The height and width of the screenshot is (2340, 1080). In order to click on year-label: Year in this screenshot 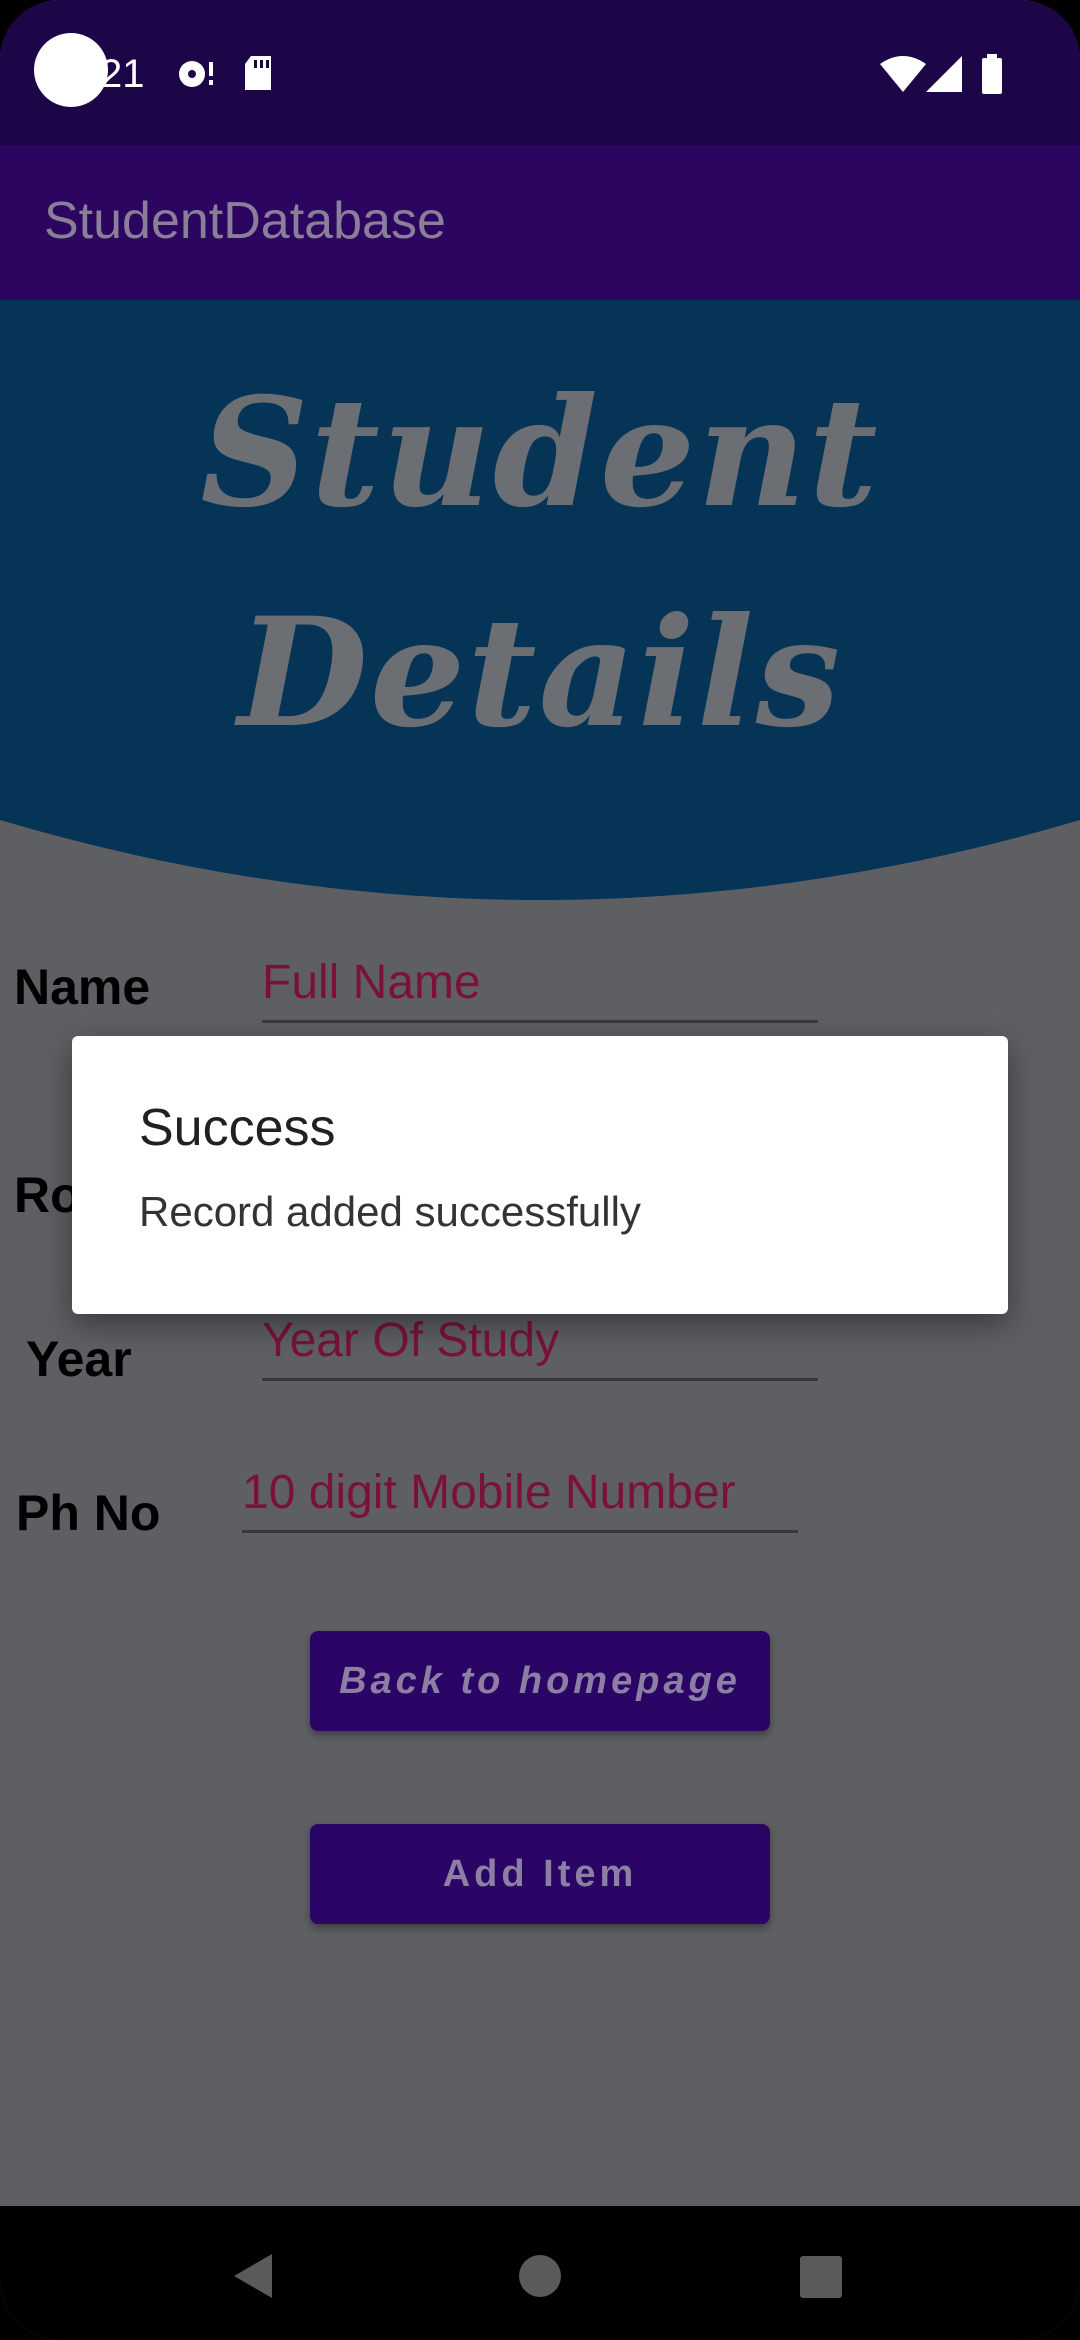, I will do `click(79, 1359)`.